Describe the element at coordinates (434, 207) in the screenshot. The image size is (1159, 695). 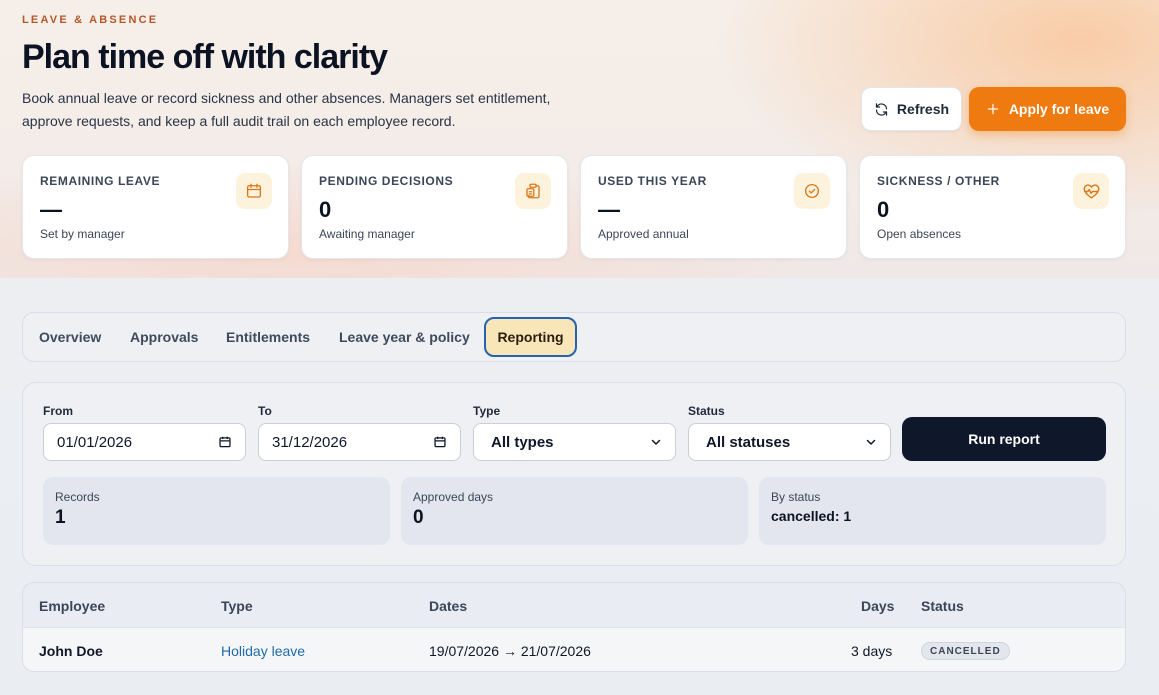
I see `stat-card-pending-decisions: PENDING DECISIONS 0 Awaiting manager` at that location.